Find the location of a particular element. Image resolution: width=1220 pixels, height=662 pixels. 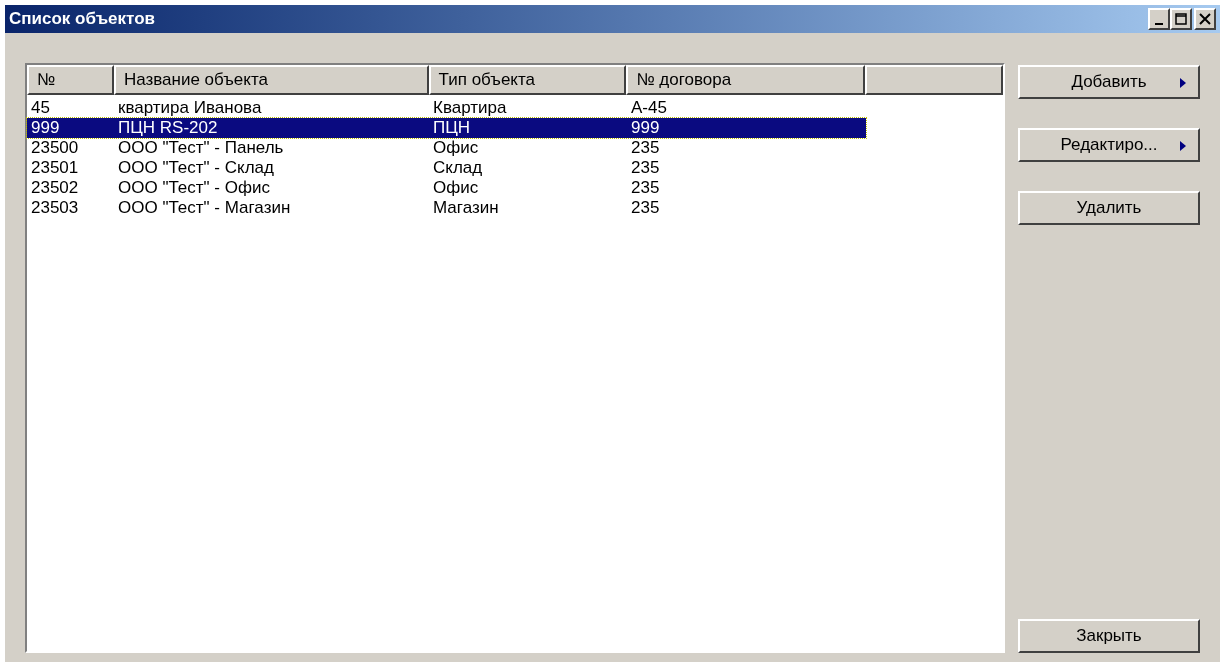

close-button is located at coordinates (1205, 19).